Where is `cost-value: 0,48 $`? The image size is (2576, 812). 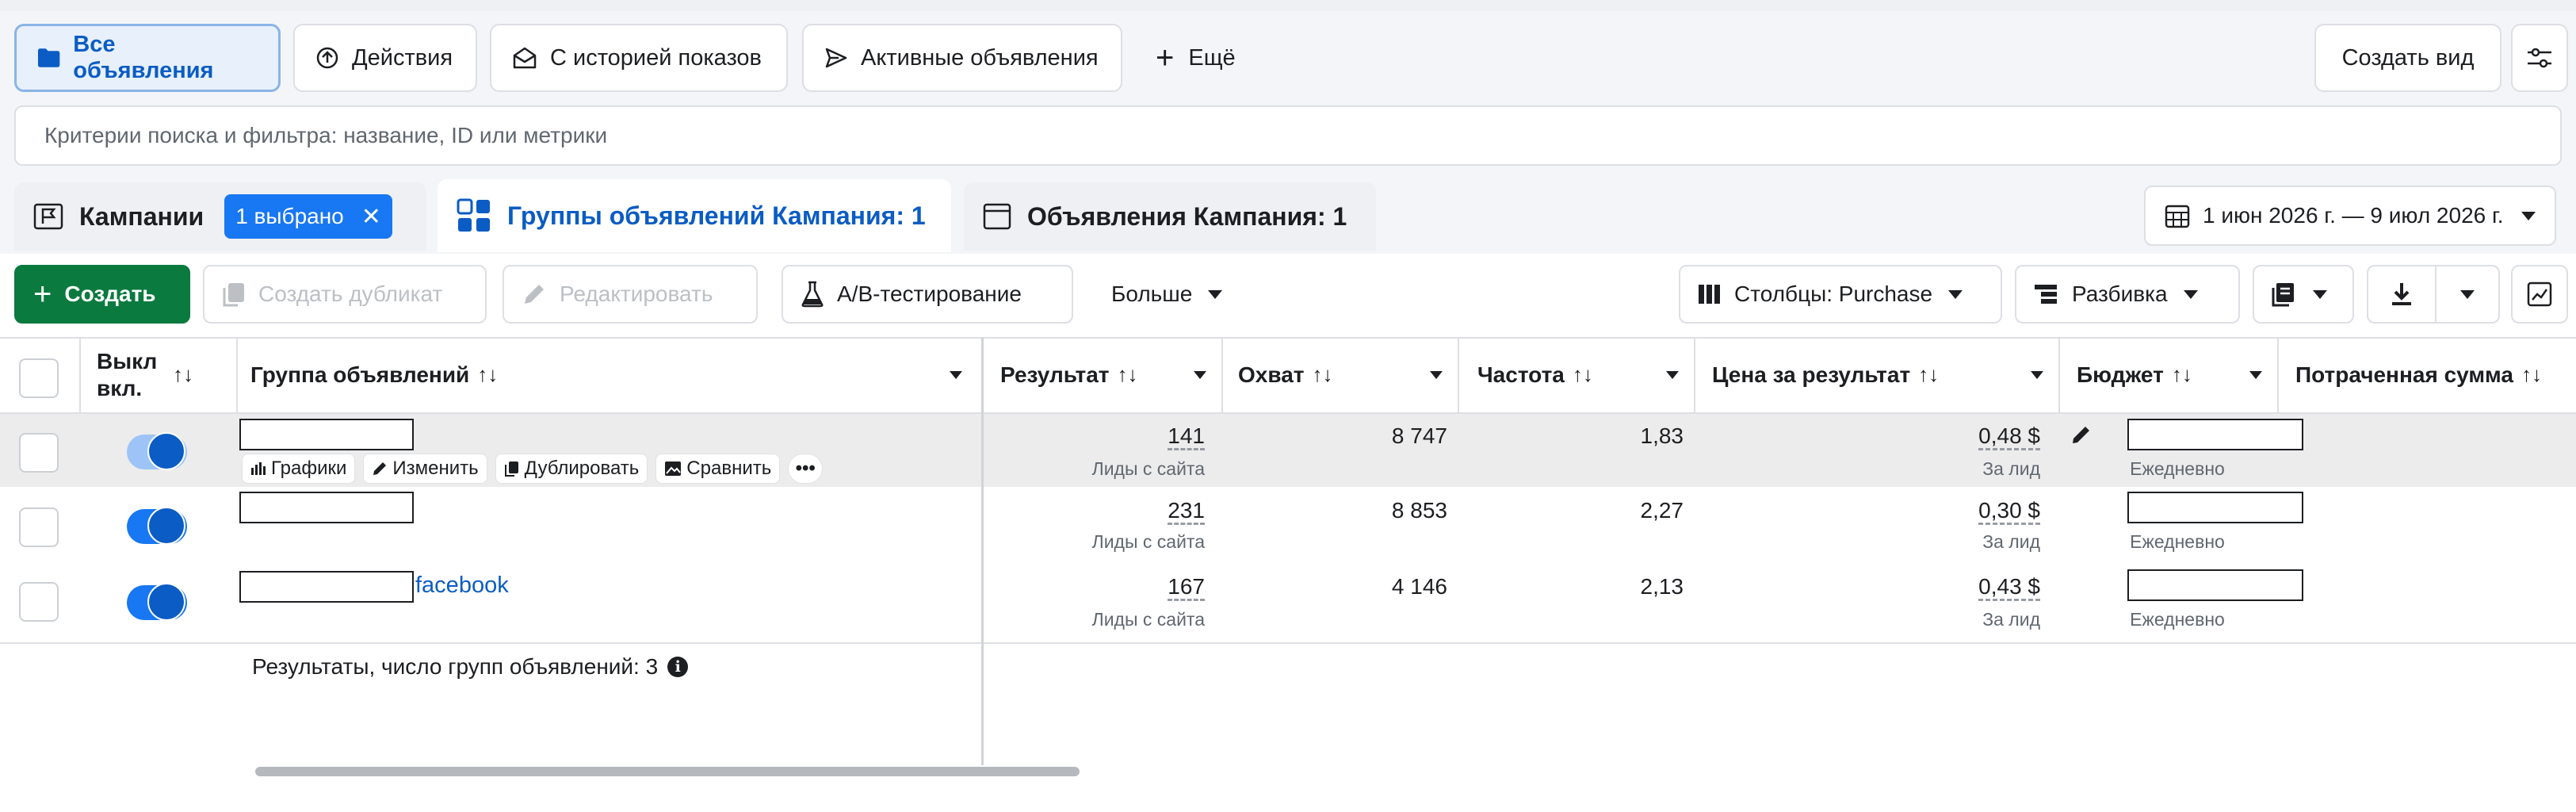
cost-value: 0,48 $ is located at coordinates (1892, 436).